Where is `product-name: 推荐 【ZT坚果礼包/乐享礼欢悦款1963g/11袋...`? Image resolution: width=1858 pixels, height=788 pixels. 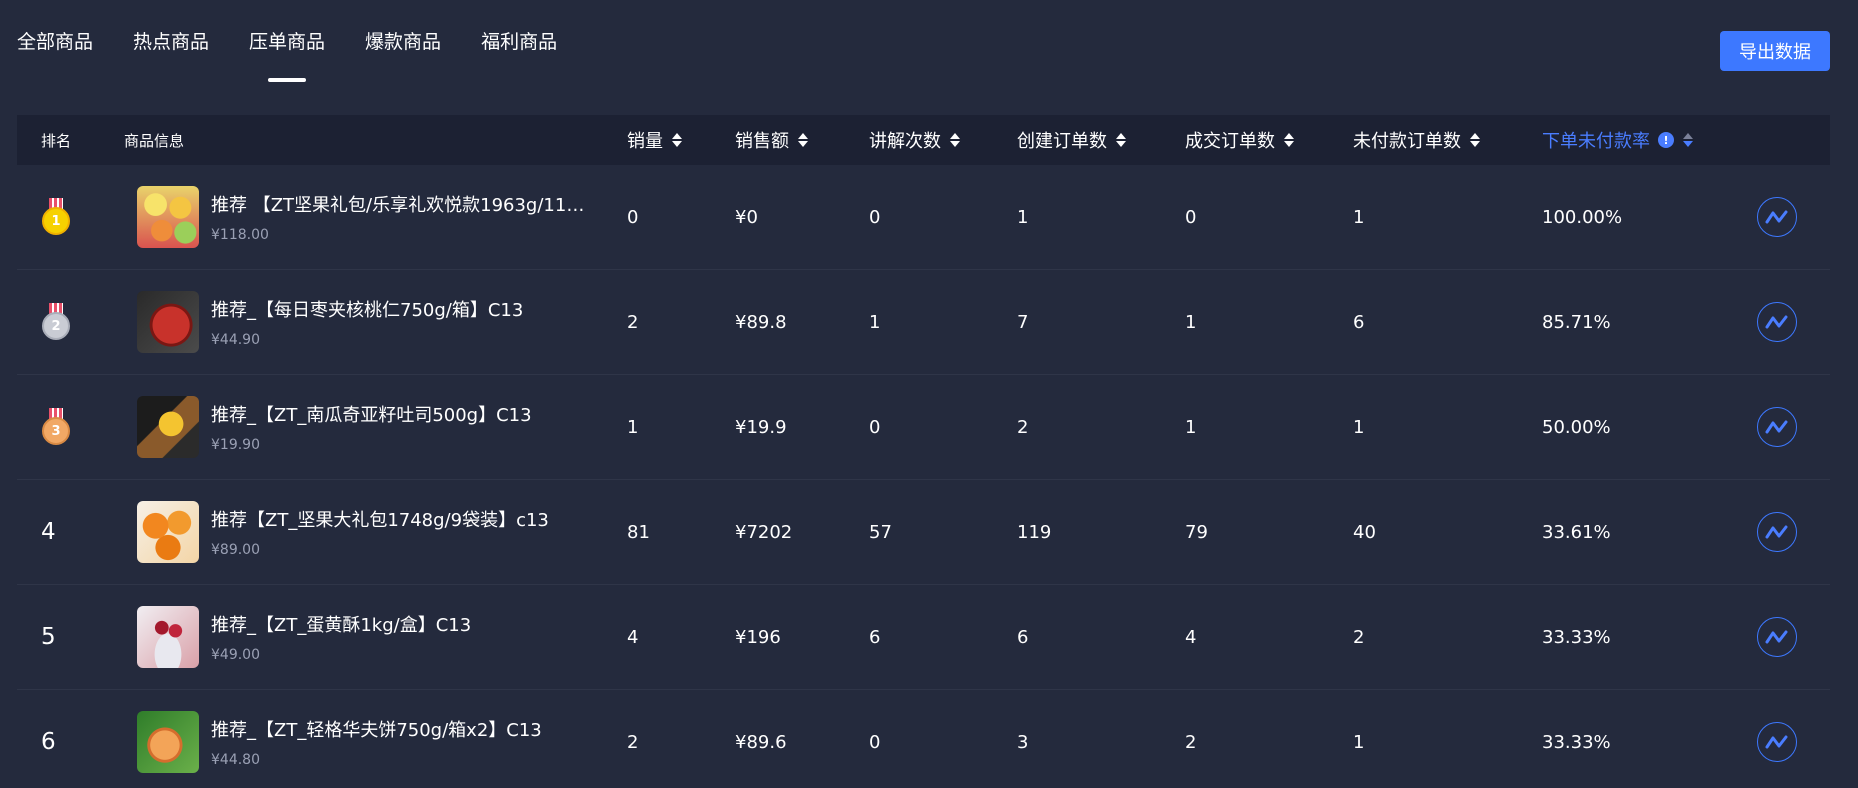
product-name: 推荐 【ZT坚果礼包/乐享礼欢悦款1963g/11袋... is located at coordinates (401, 204).